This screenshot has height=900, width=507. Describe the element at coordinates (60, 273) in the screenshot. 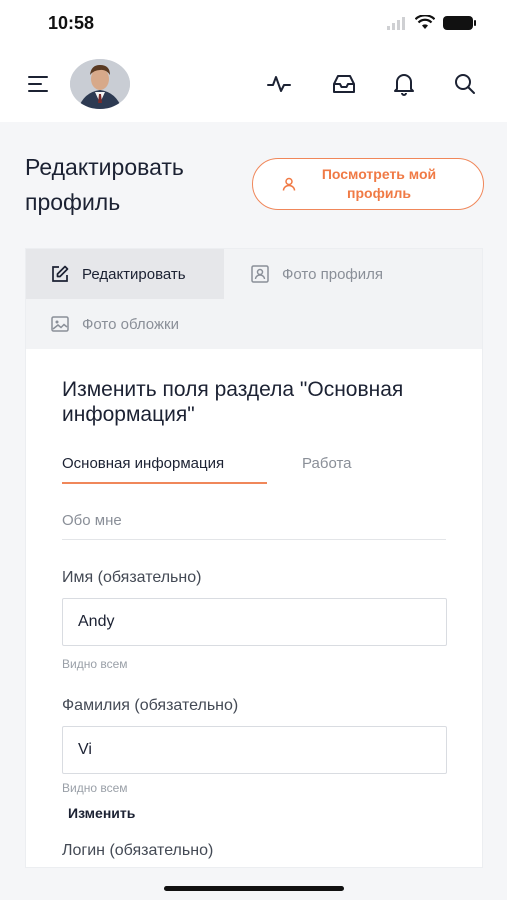

I see `edit-icon` at that location.